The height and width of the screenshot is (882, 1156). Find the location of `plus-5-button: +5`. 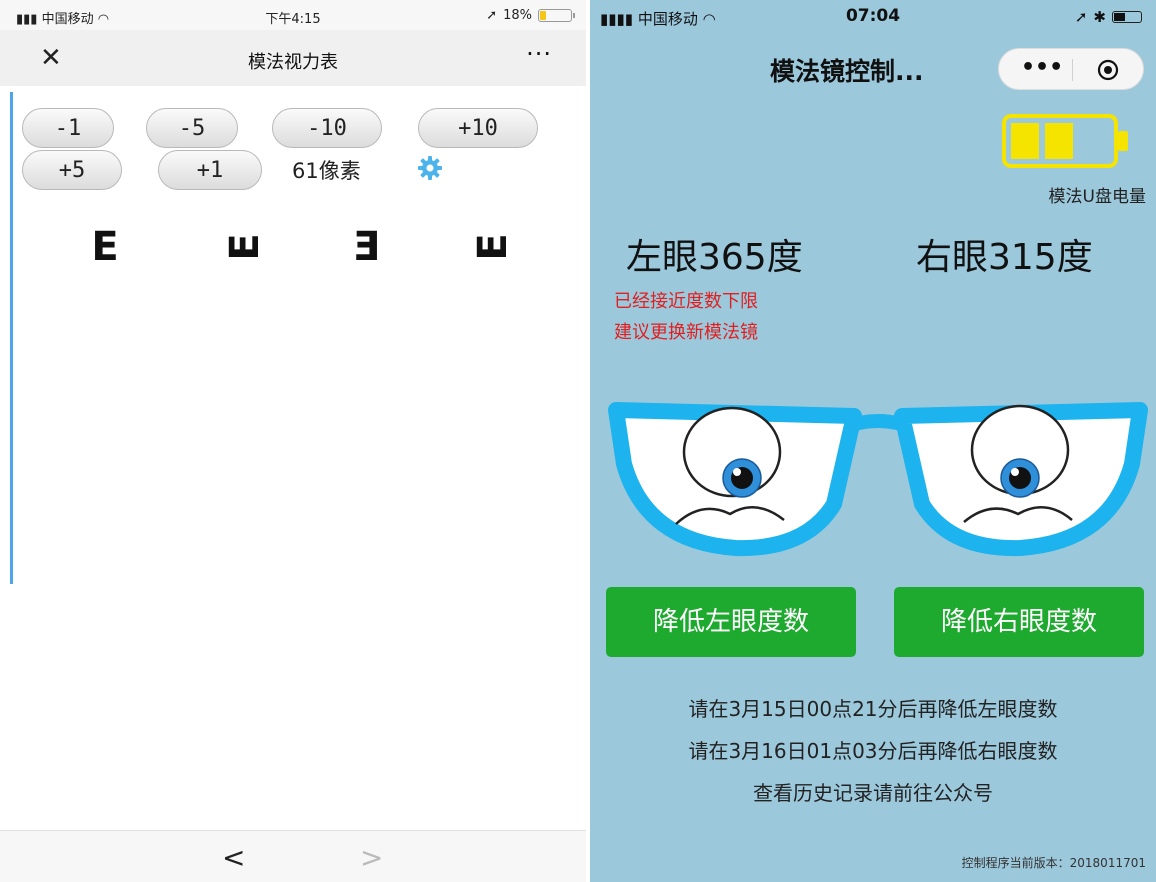

plus-5-button: +5 is located at coordinates (72, 170).